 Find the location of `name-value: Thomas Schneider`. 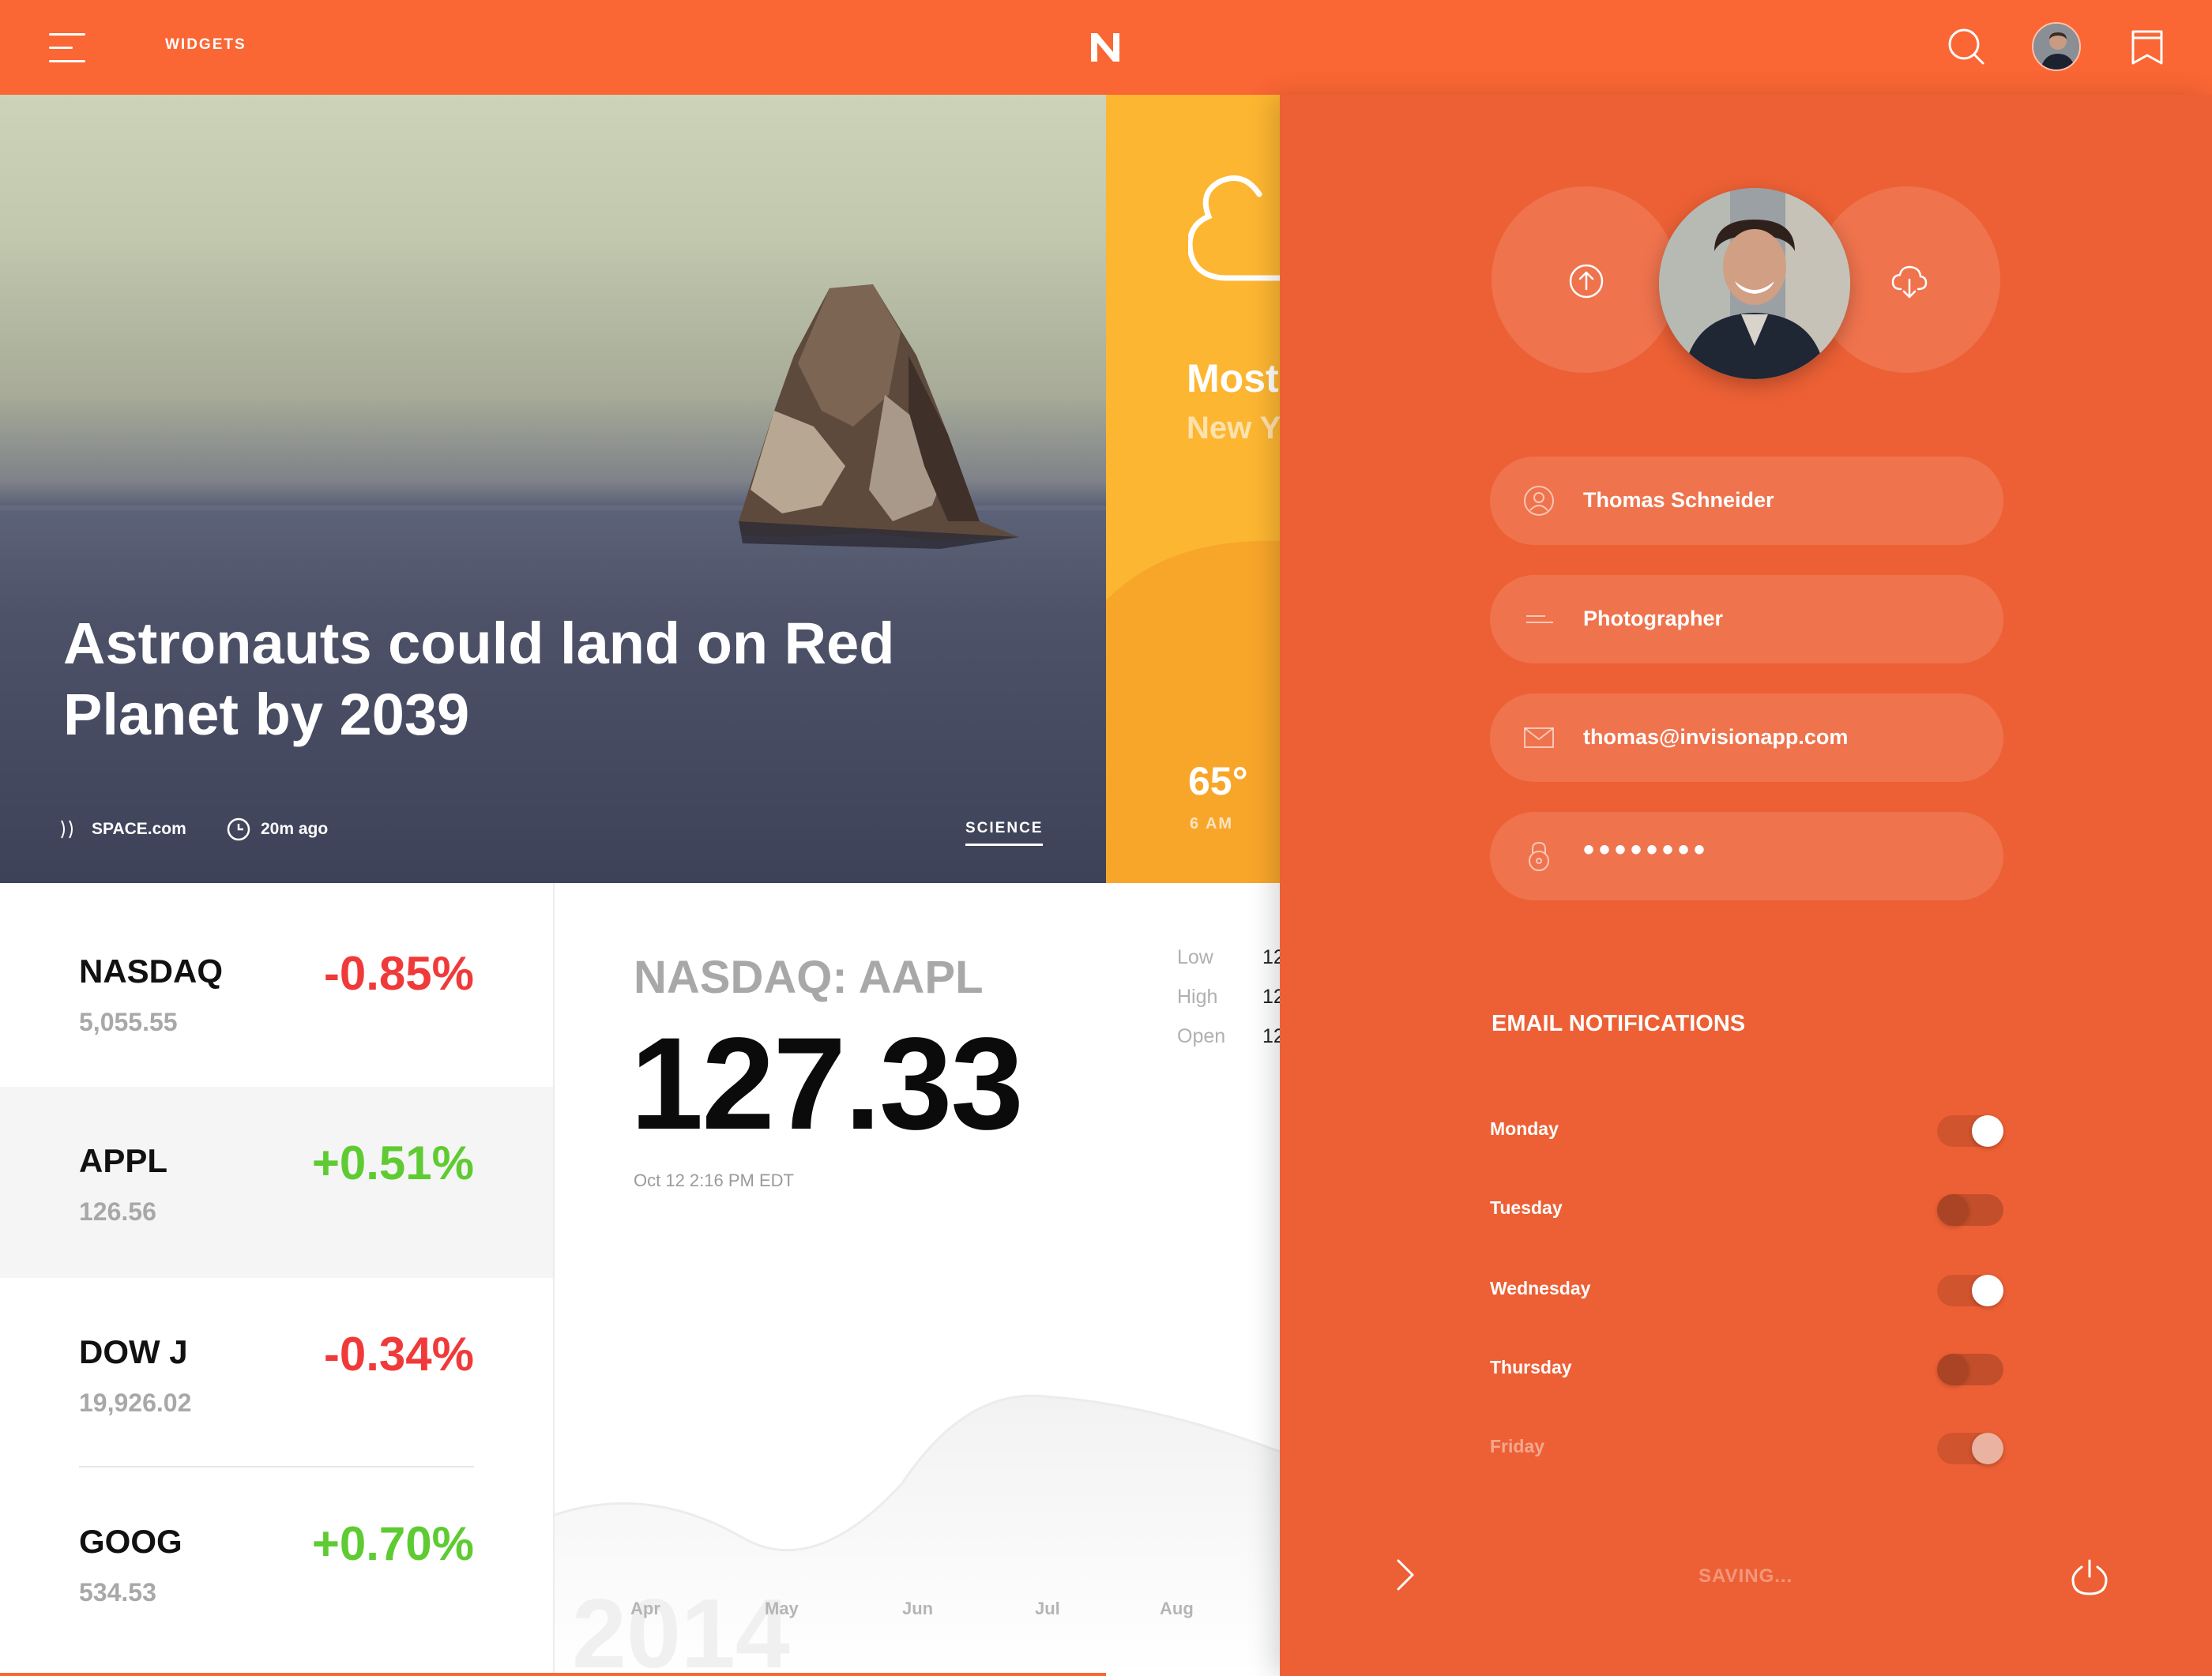

name-value: Thomas Schneider is located at coordinates (1679, 500).